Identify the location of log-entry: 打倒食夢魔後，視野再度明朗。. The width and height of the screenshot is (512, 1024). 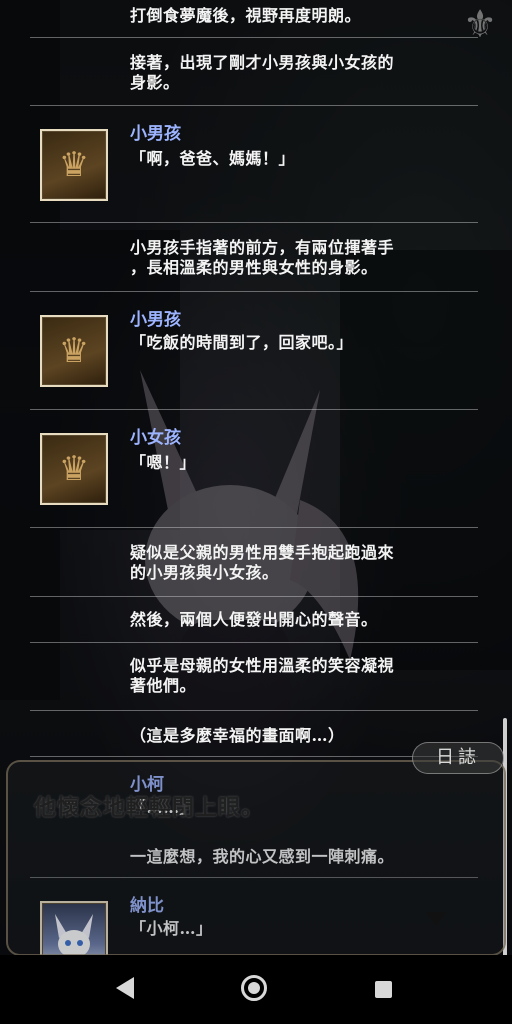
(254, 19).